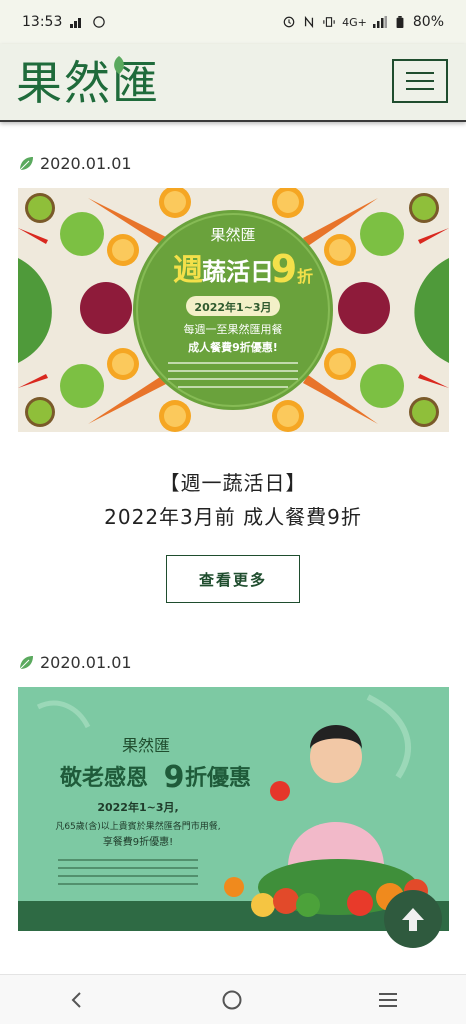  I want to click on logo-leaf-icon, so click(119, 65).